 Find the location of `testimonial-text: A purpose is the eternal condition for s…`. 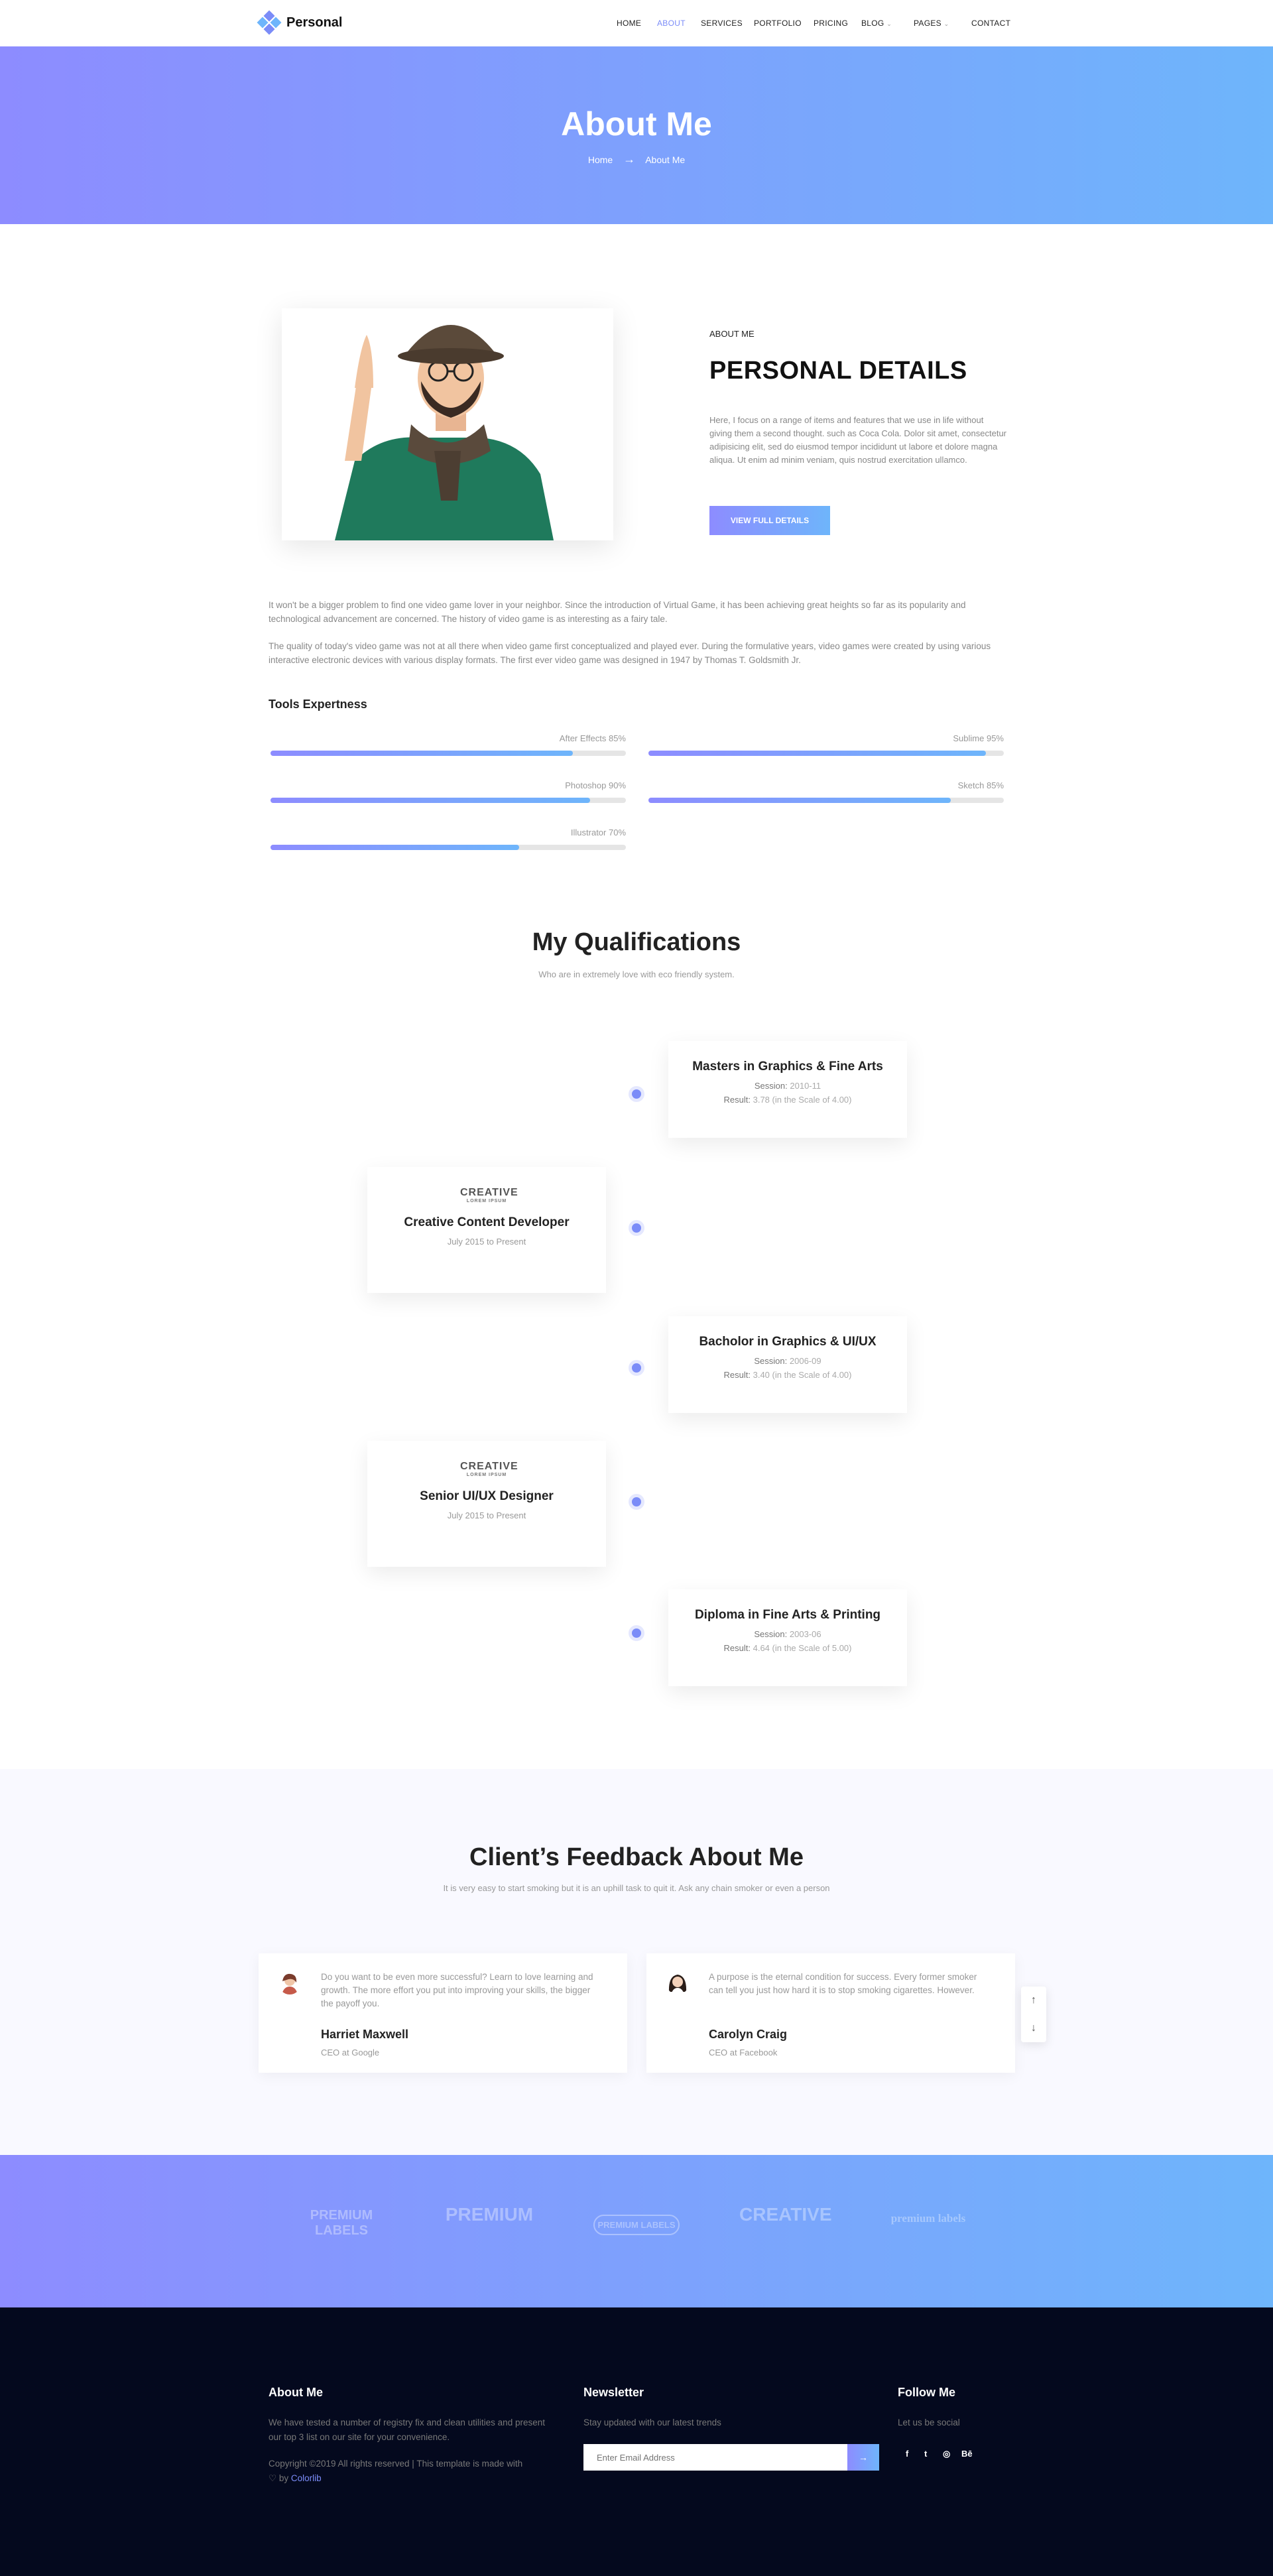

testimonial-text: A purpose is the eternal condition for s… is located at coordinates (843, 1983).